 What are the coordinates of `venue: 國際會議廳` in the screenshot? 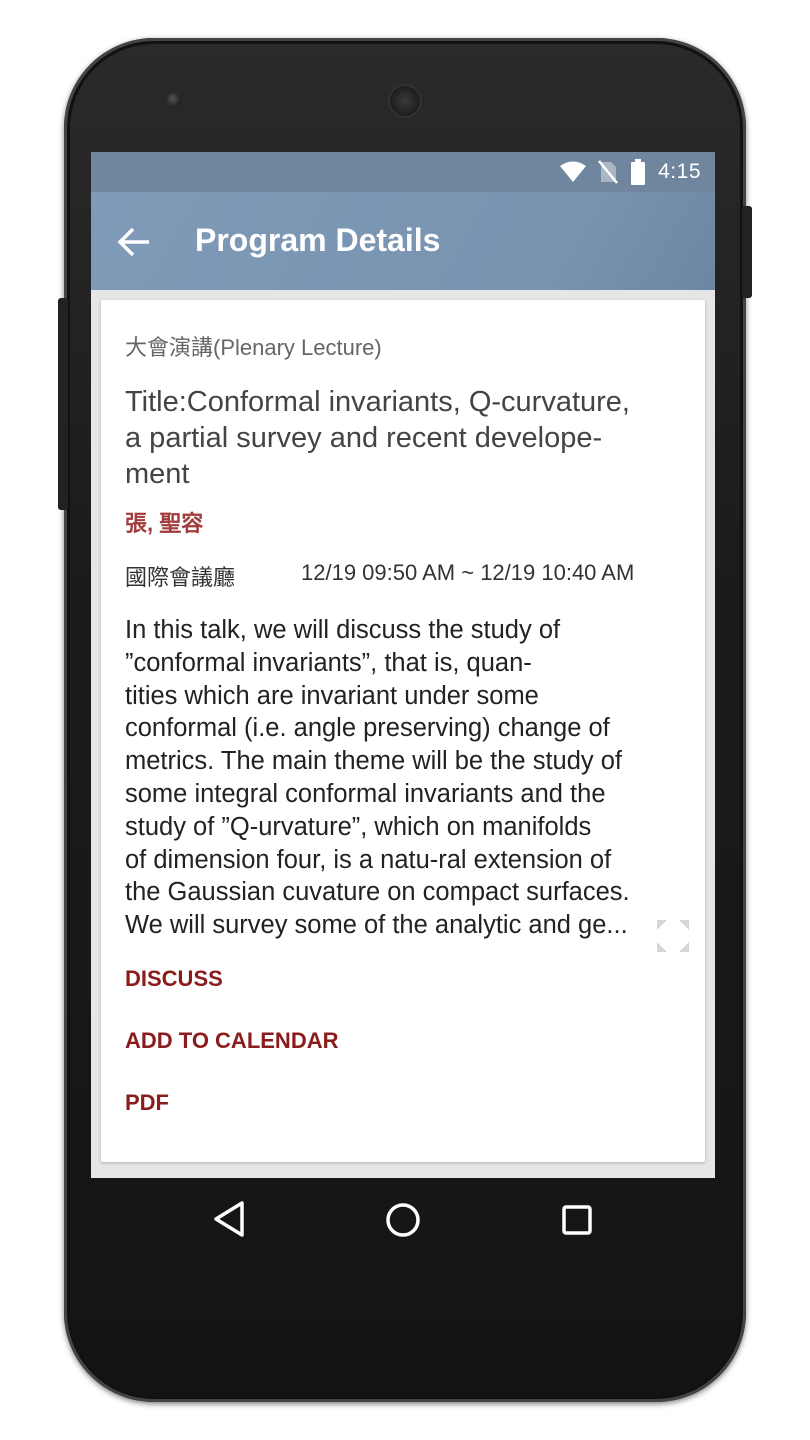 It's located at (180, 577).